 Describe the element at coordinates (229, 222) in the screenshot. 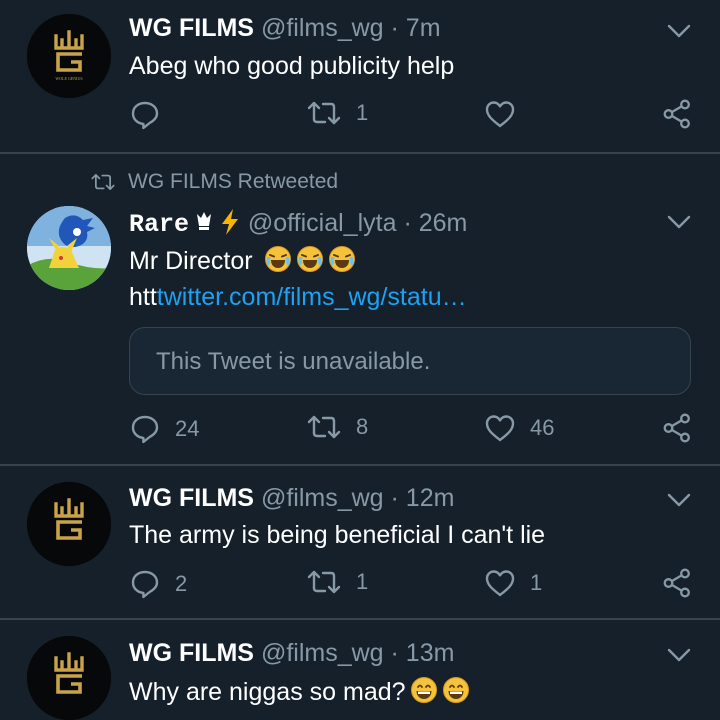

I see `lightning-icon` at that location.